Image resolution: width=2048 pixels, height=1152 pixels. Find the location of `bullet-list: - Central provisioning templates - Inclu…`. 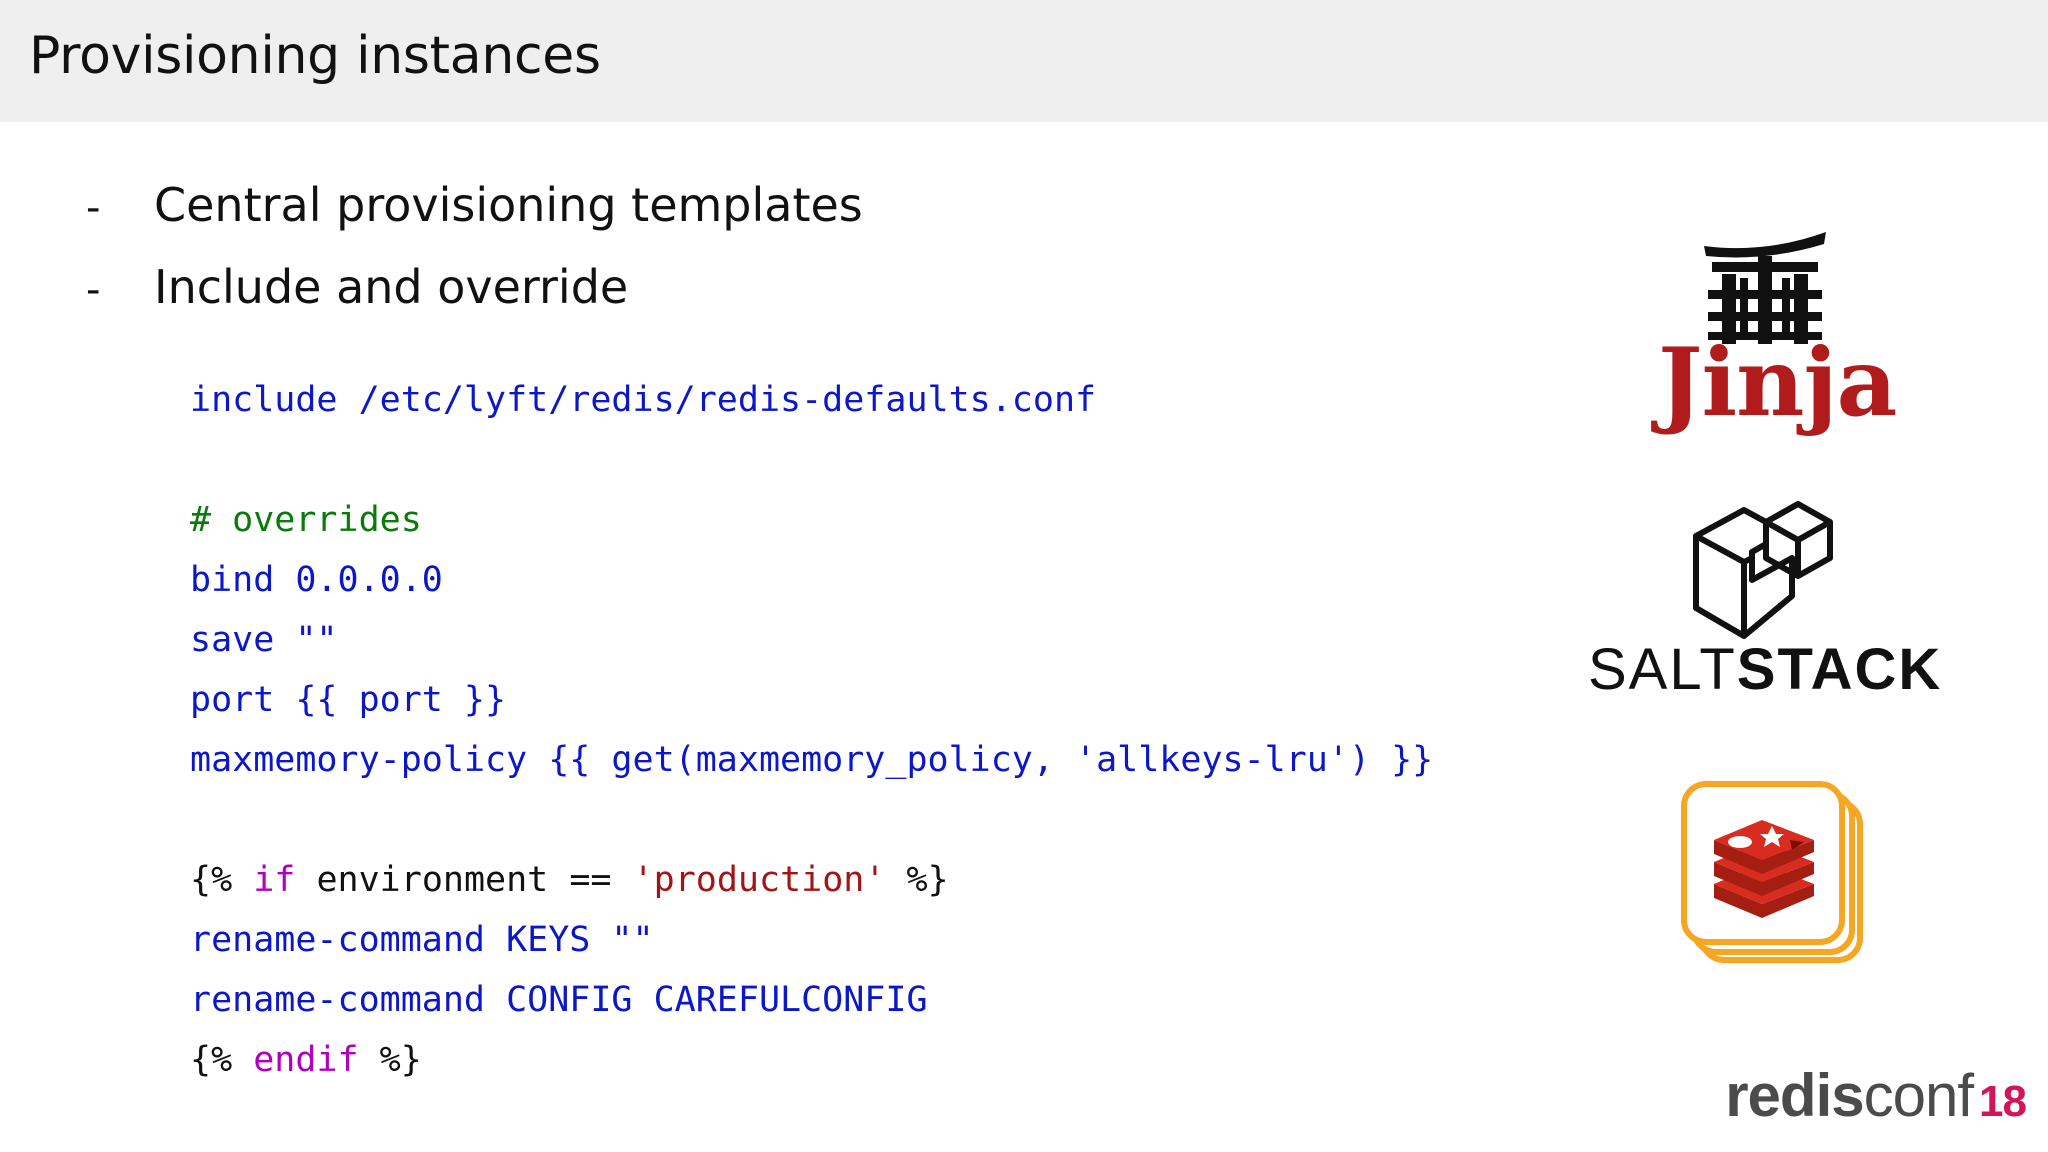

bullet-list: - Central provisioning templates - Inclu… is located at coordinates (474, 260).